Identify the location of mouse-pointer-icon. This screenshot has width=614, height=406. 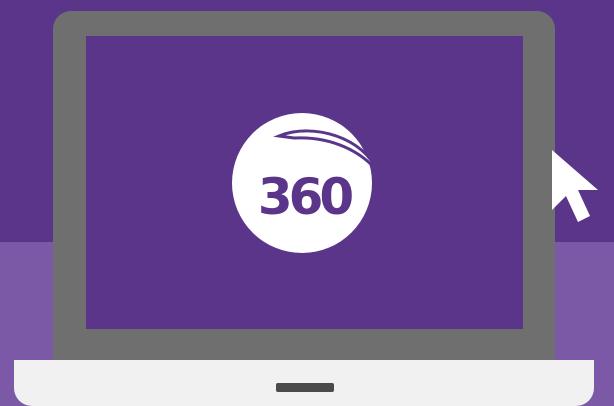
(583, 186).